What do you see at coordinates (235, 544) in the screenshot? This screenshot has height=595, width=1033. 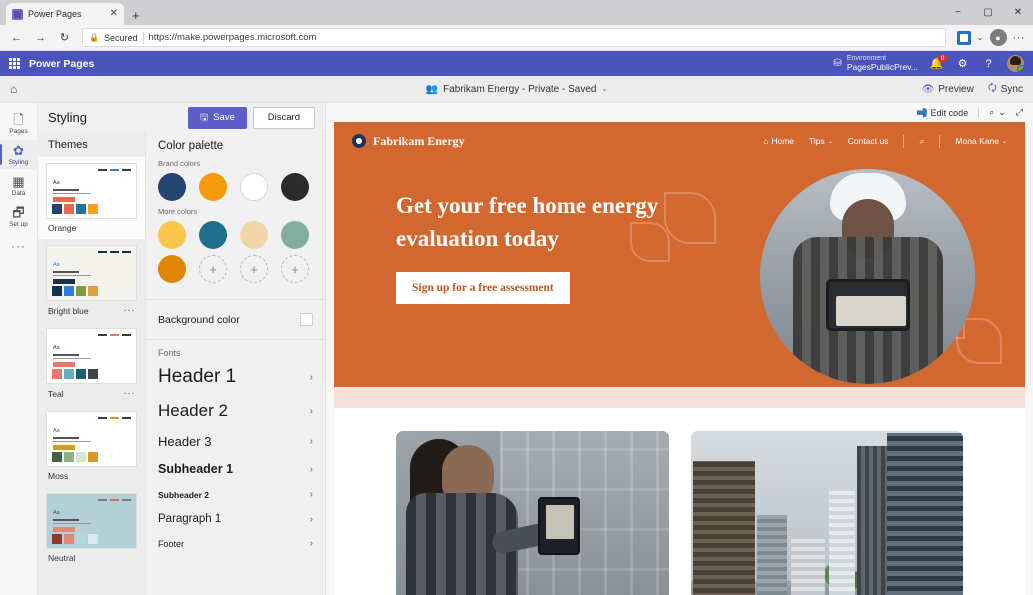 I see `font-row-footer: Footer ›` at bounding box center [235, 544].